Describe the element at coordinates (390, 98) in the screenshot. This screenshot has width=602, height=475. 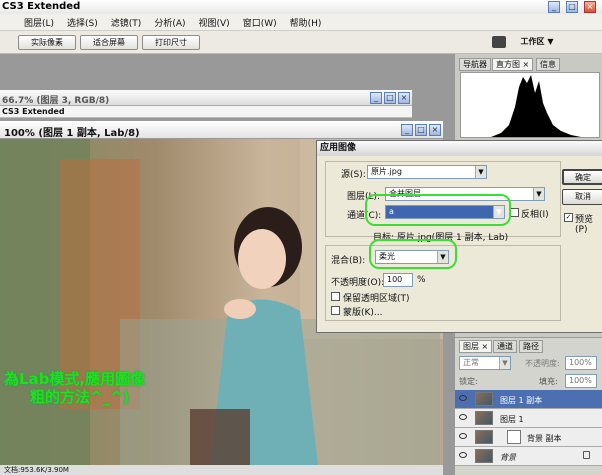
I see `doc-back-maximize: □` at that location.